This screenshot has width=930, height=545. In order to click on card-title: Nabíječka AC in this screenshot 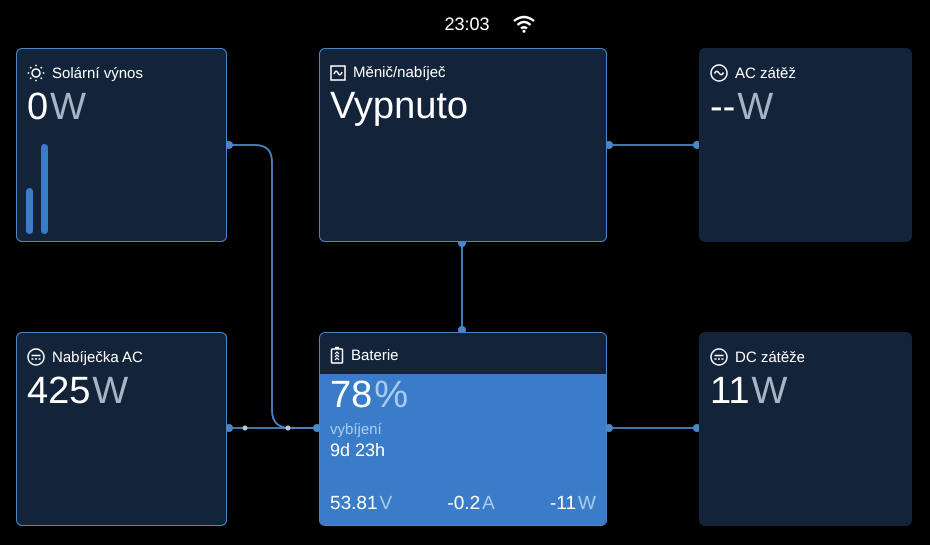, I will do `click(97, 357)`.